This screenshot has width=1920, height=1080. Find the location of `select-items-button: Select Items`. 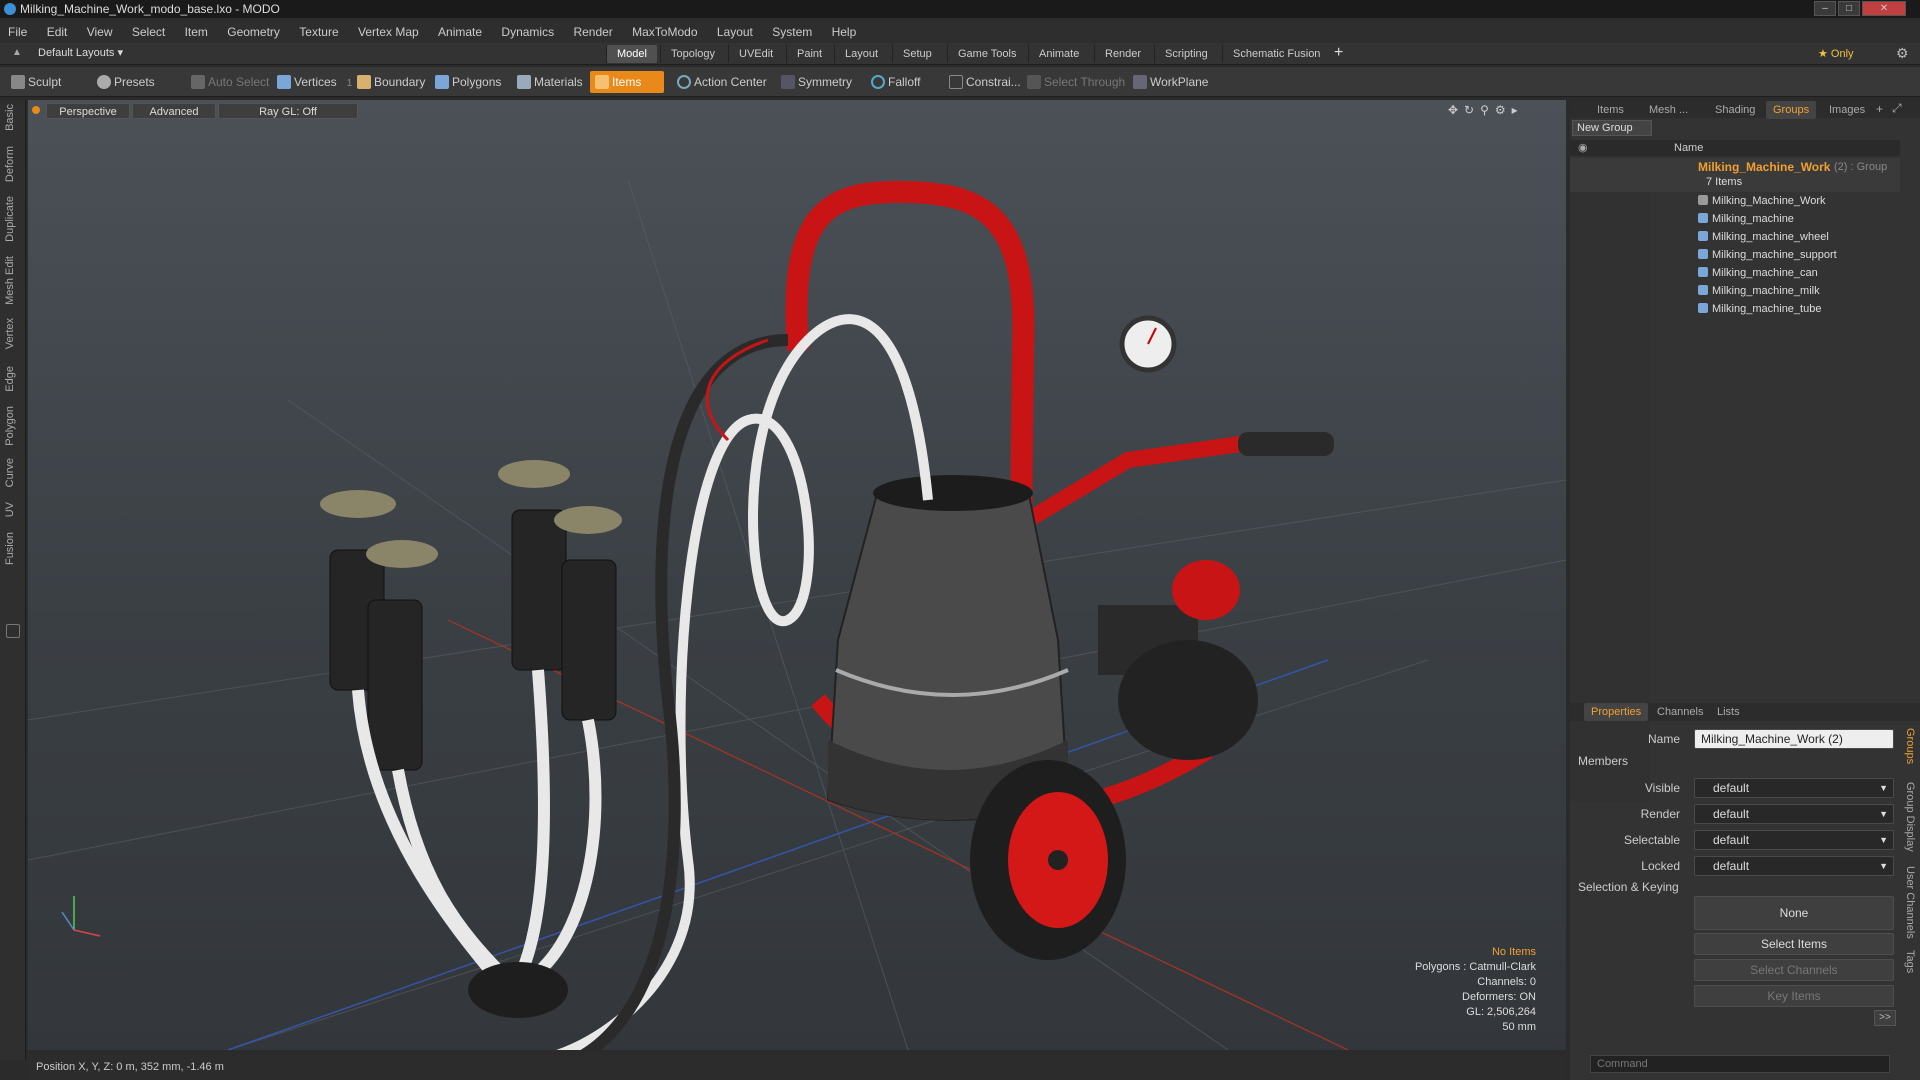

select-items-button: Select Items is located at coordinates (1794, 944).